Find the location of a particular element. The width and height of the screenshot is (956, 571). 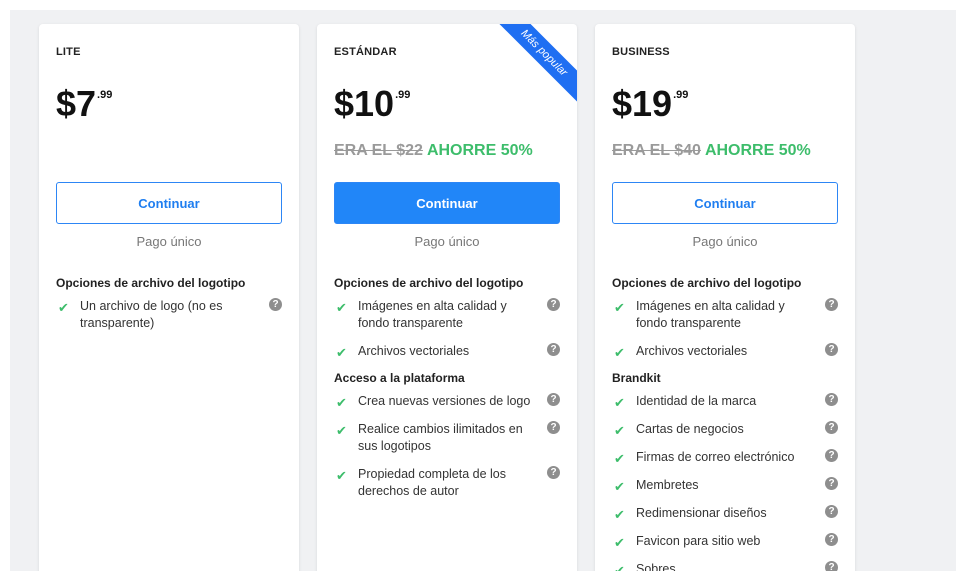

feature-item: ✔ Redimensionar diseños? is located at coordinates (726, 513).